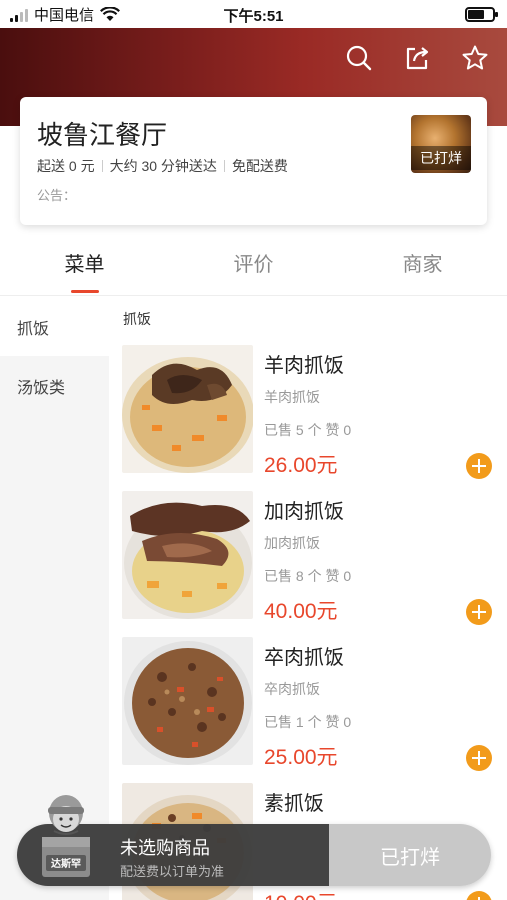 Image resolution: width=507 pixels, height=900 pixels. Describe the element at coordinates (312, 415) in the screenshot. I see `list-item: 羊肉抓饭 羊肉抓饭 已售 5 个 赞 0 26.00元` at that location.